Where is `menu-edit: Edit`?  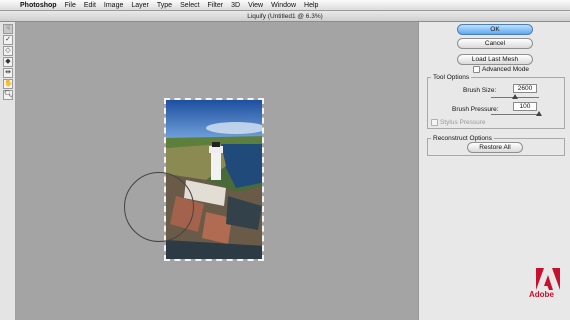 menu-edit: Edit is located at coordinates (90, 5).